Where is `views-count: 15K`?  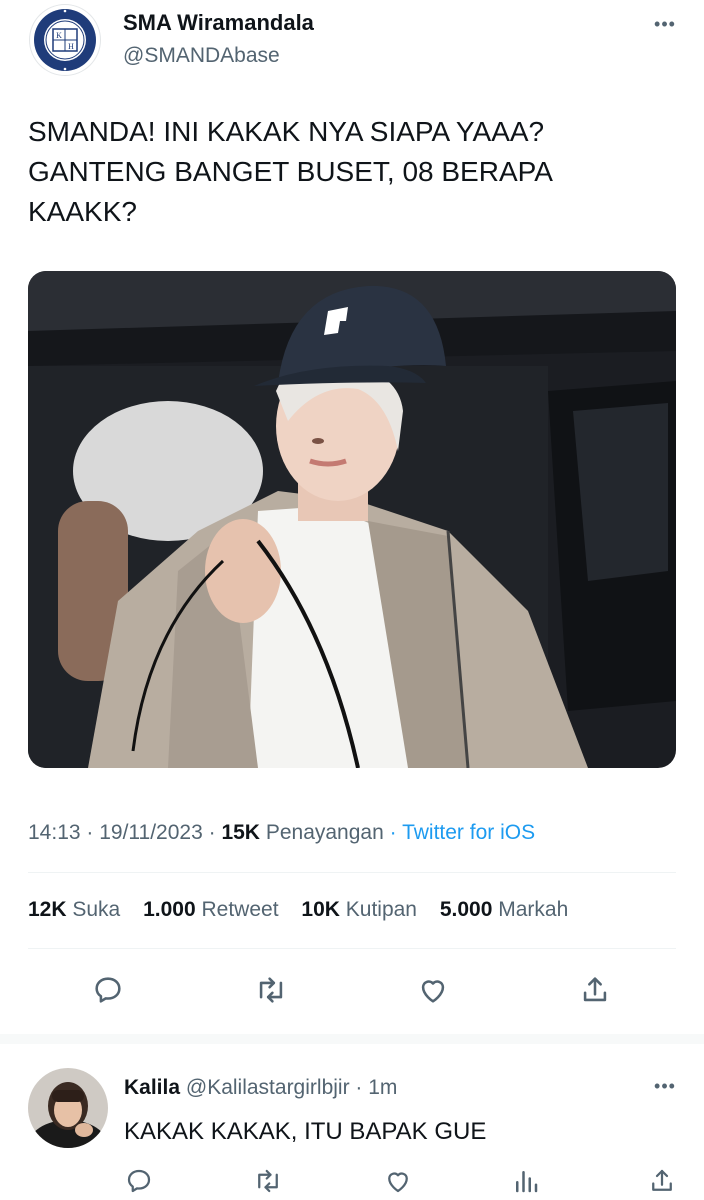
views-count: 15K is located at coordinates (240, 832).